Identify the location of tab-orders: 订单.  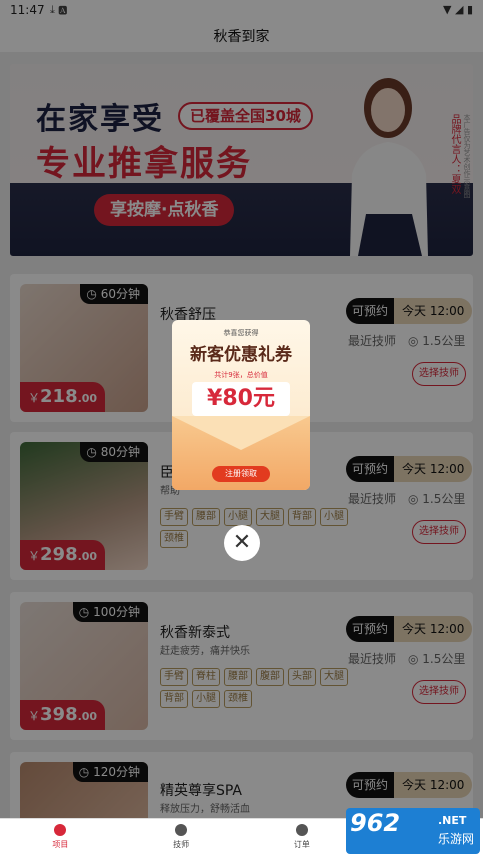
(302, 838).